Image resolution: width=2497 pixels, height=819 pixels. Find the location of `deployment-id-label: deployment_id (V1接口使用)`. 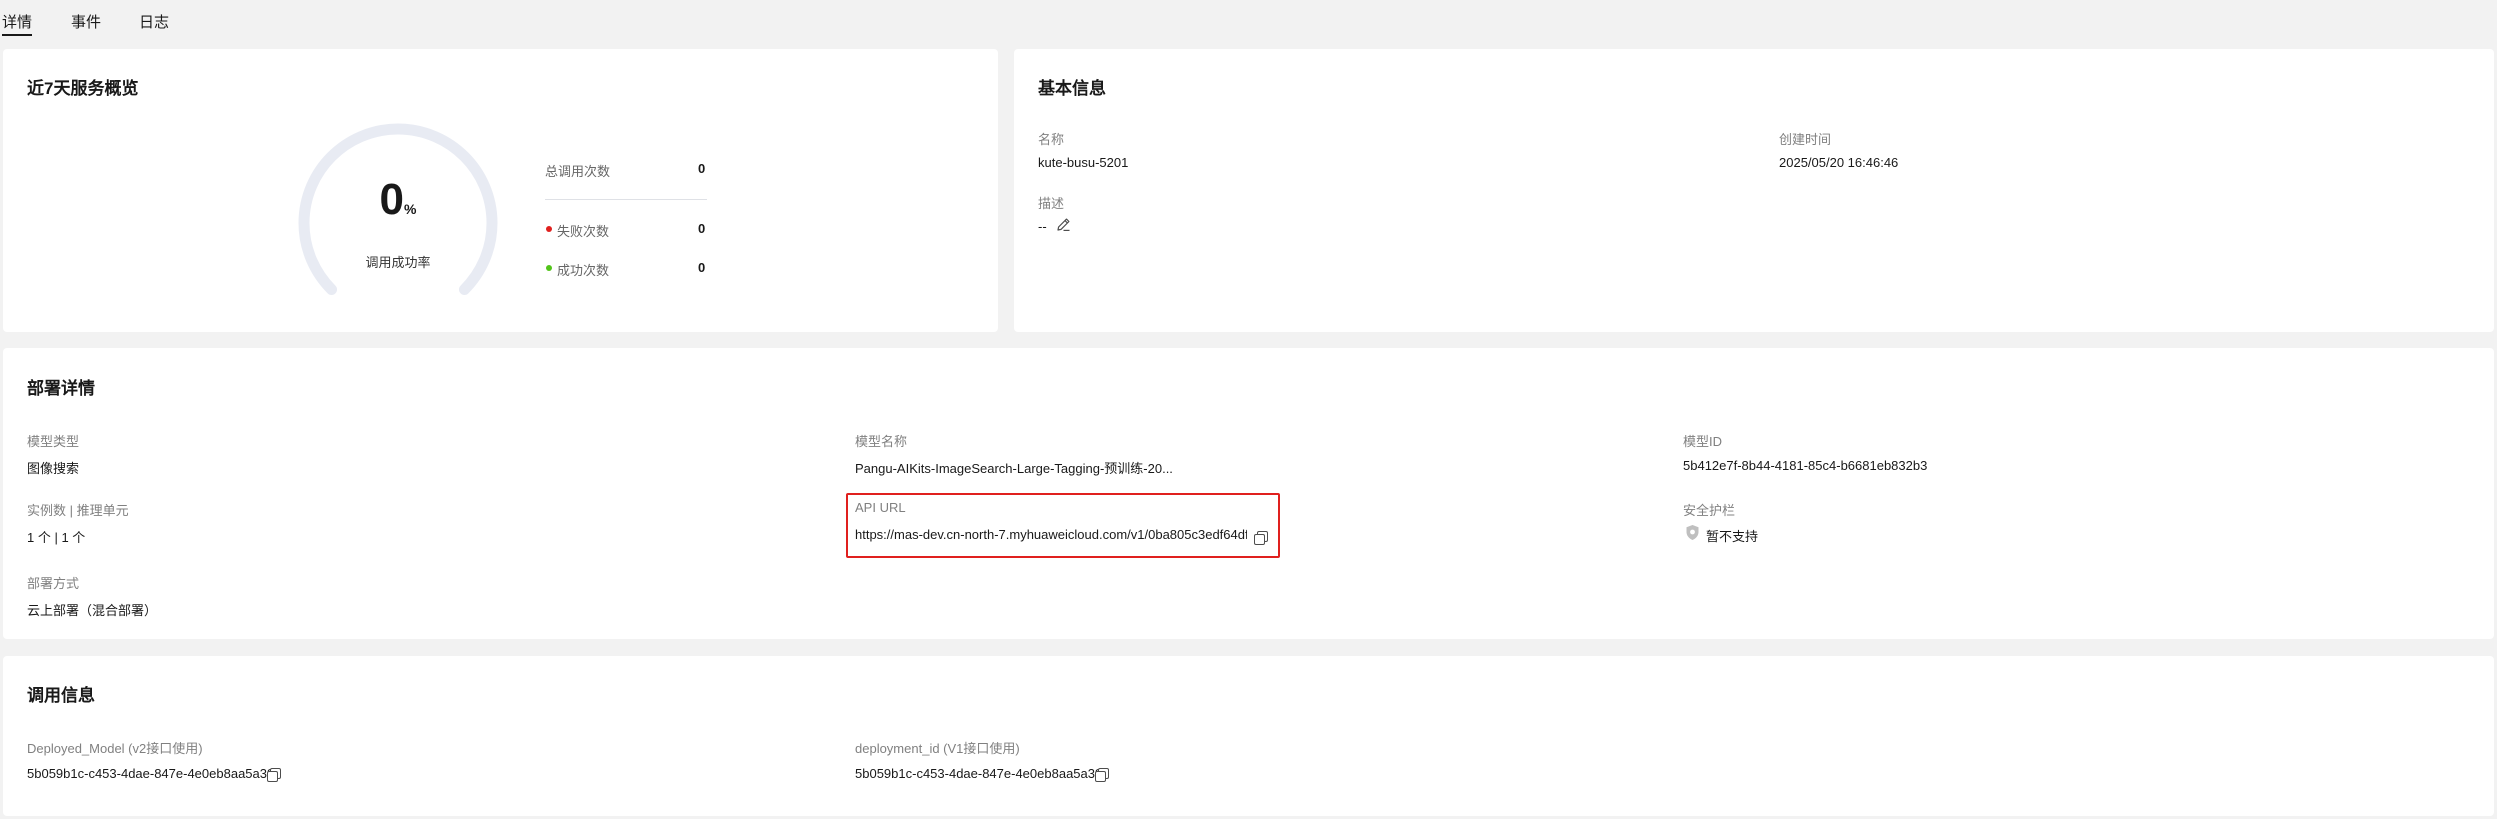

deployment-id-label: deployment_id (V1接口使用) is located at coordinates (937, 748).